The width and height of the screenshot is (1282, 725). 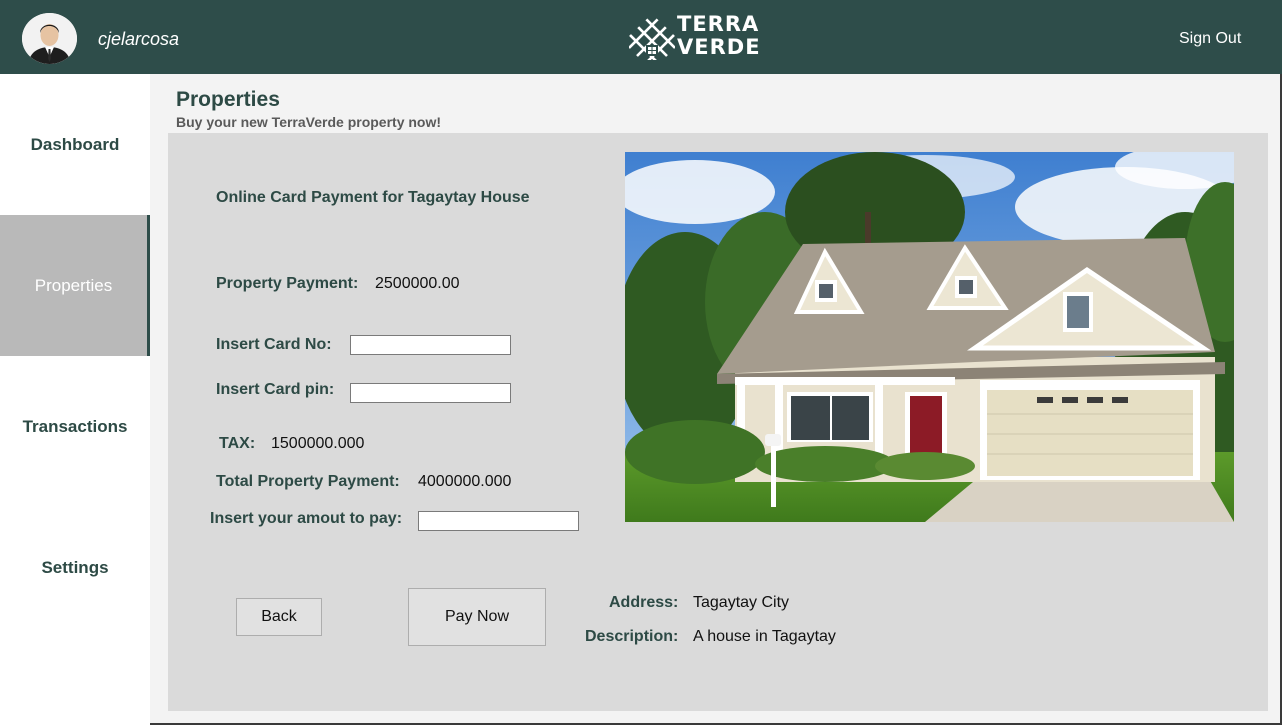 I want to click on payment-heading: Online Card Payment for Tagaytay House, so click(x=373, y=197).